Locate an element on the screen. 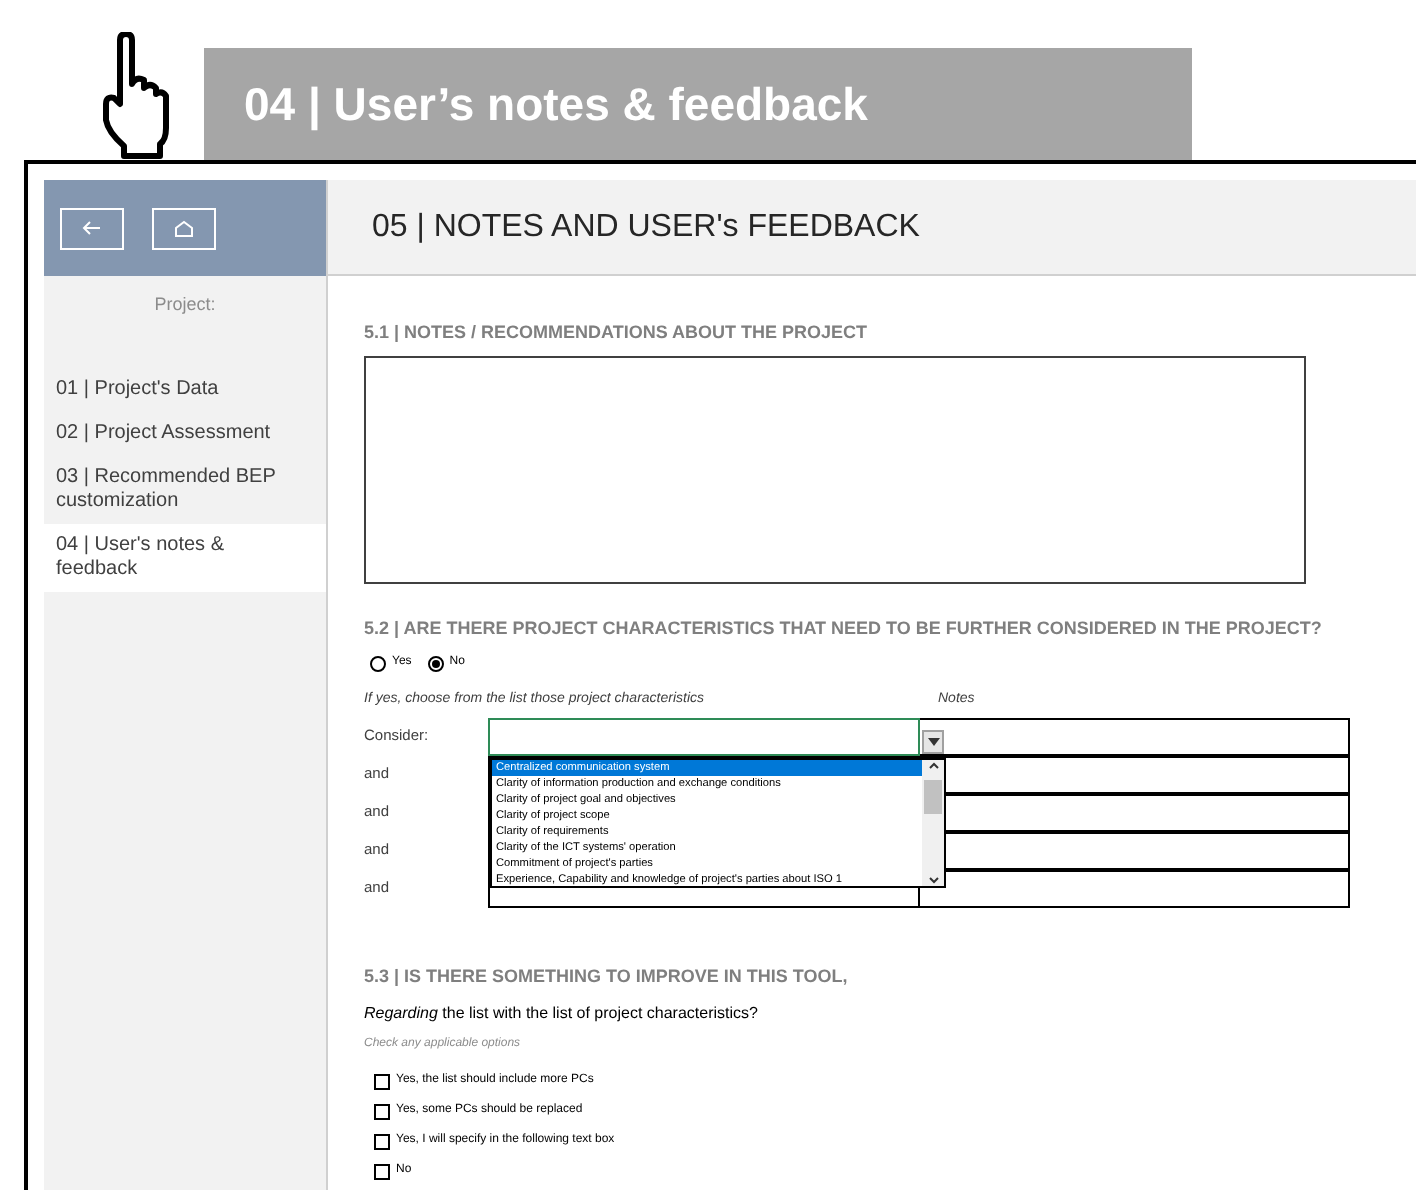 This screenshot has width=1416, height=1190. home-icon is located at coordinates (184, 228).